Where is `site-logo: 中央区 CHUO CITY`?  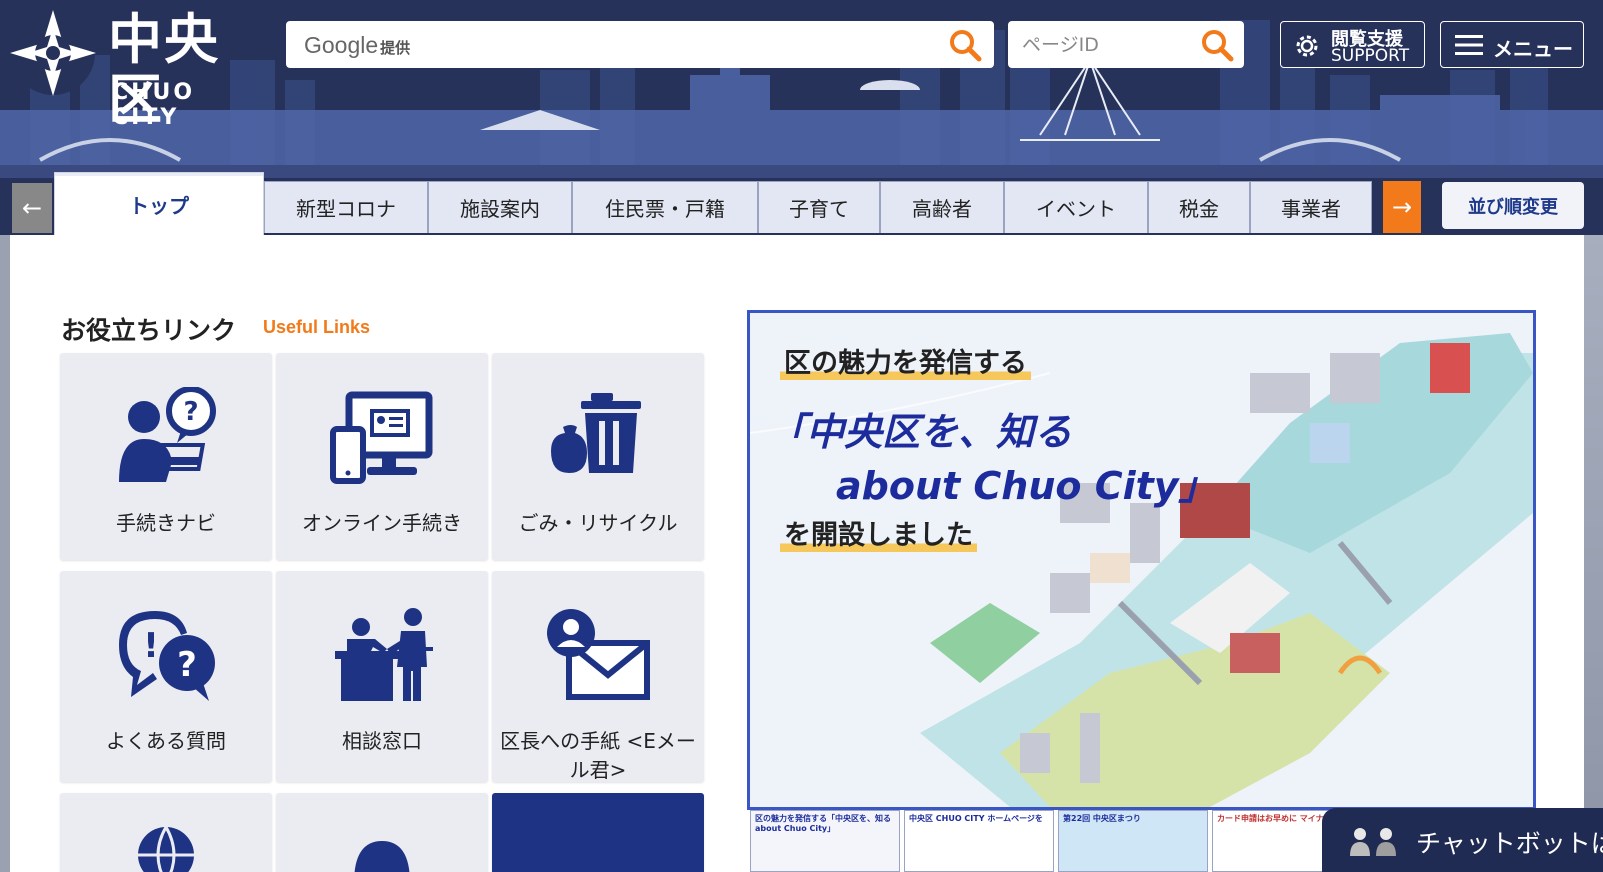
site-logo: 中央区 CHUO CITY is located at coordinates (139, 68).